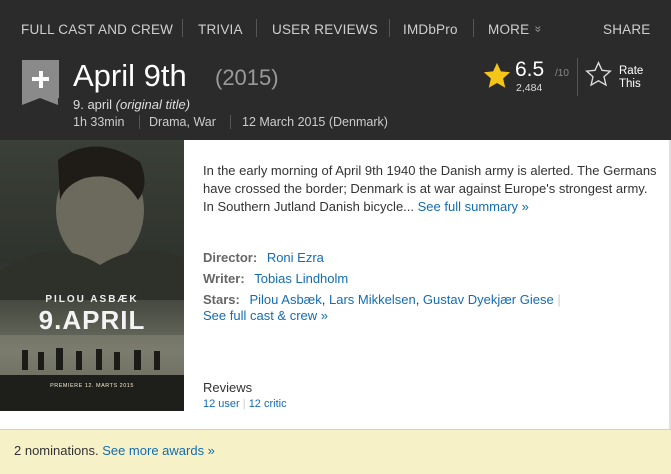  Describe the element at coordinates (220, 29) in the screenshot. I see `nav-trivia: TRIVIA` at that location.